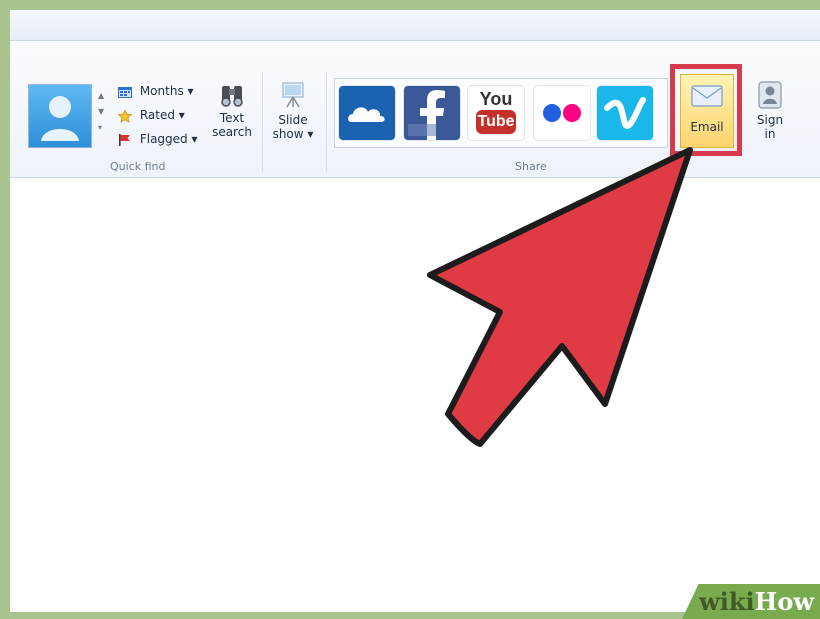  I want to click on text-search-label-line1: Text, so click(232, 118).